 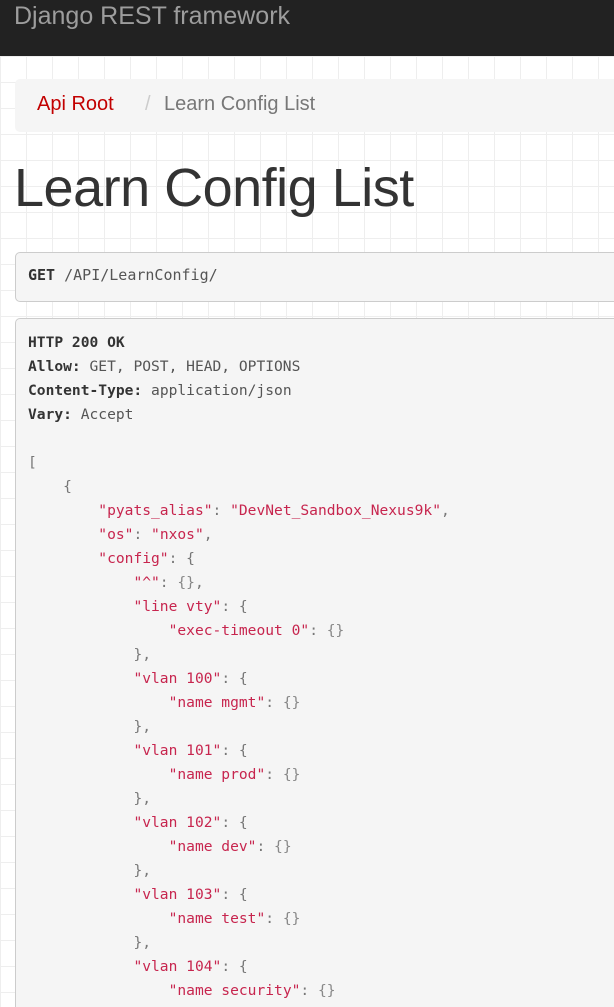 What do you see at coordinates (177, 606) in the screenshot?
I see `json-key: "line vty"` at bounding box center [177, 606].